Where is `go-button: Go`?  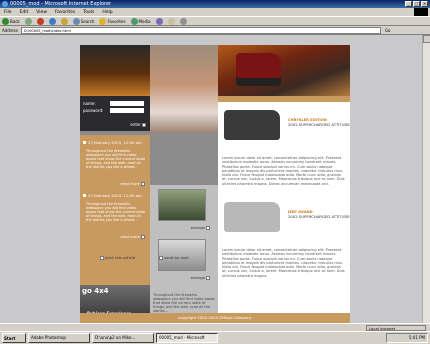 go-button: Go is located at coordinates (388, 30).